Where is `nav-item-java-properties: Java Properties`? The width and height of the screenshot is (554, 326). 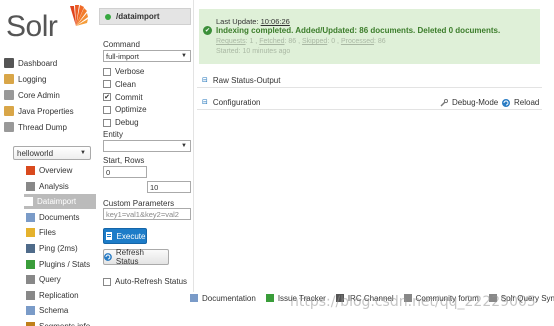
nav-item-java-properties: Java Properties is located at coordinates (49, 111).